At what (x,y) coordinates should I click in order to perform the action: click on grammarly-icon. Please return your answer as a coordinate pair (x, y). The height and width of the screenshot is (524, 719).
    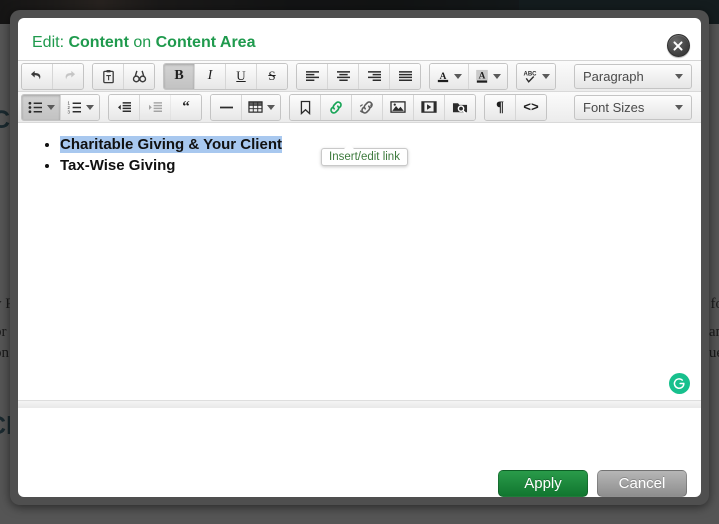
    Looking at the image, I should click on (679, 383).